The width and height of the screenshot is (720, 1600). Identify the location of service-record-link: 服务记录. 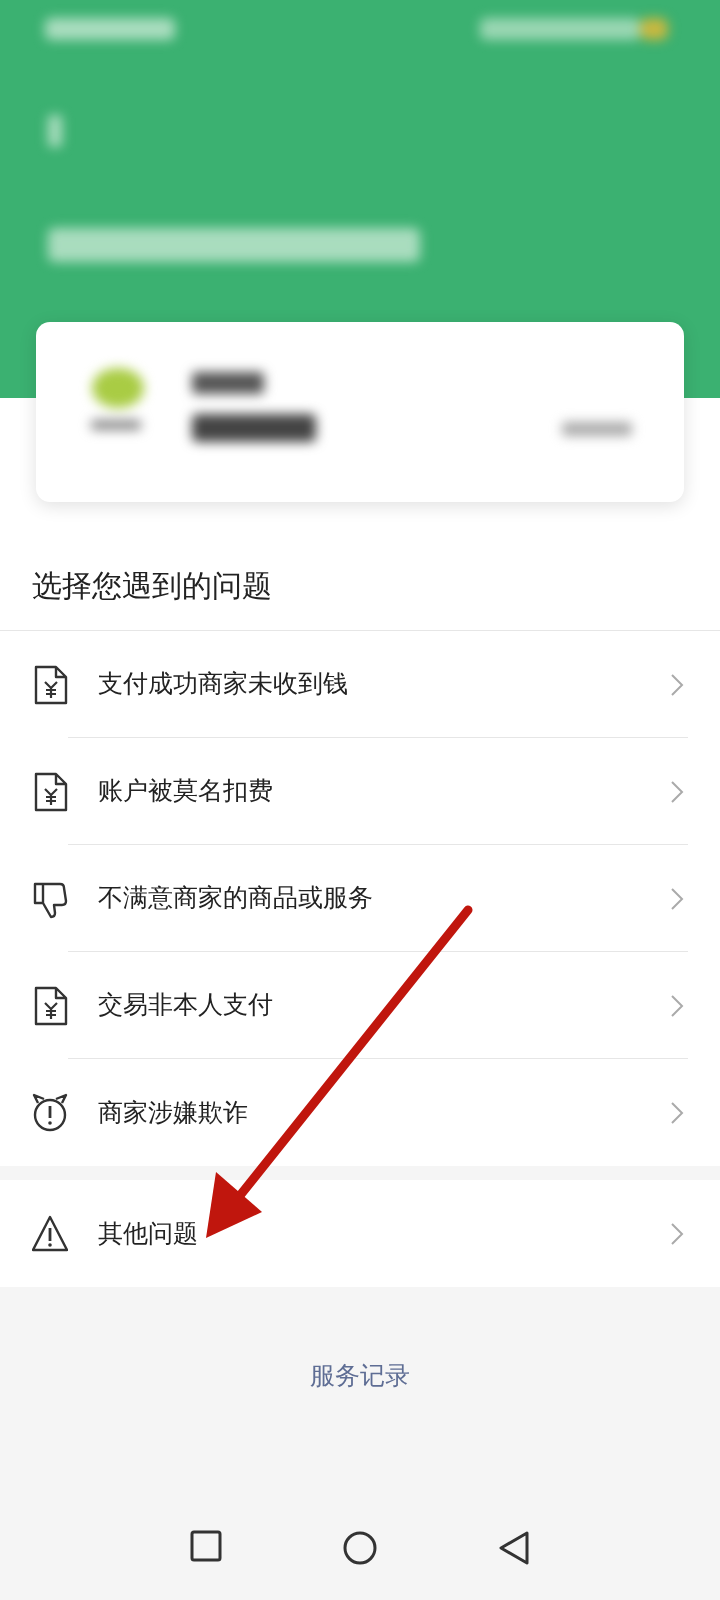
(360, 1375).